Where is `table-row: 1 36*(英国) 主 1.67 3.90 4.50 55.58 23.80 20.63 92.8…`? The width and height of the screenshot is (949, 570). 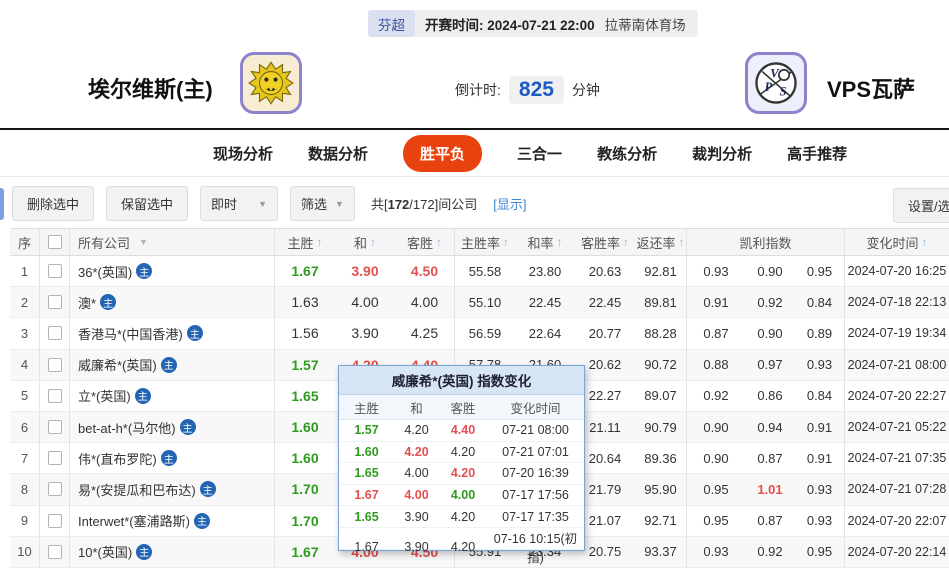 table-row: 1 36*(英国) 主 1.67 3.90 4.50 55.58 23.80 20.63 92.8… is located at coordinates (479, 272).